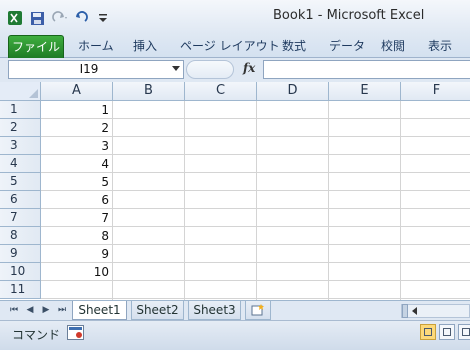 The width and height of the screenshot is (470, 350). I want to click on cell-a8: 8, so click(75, 236).